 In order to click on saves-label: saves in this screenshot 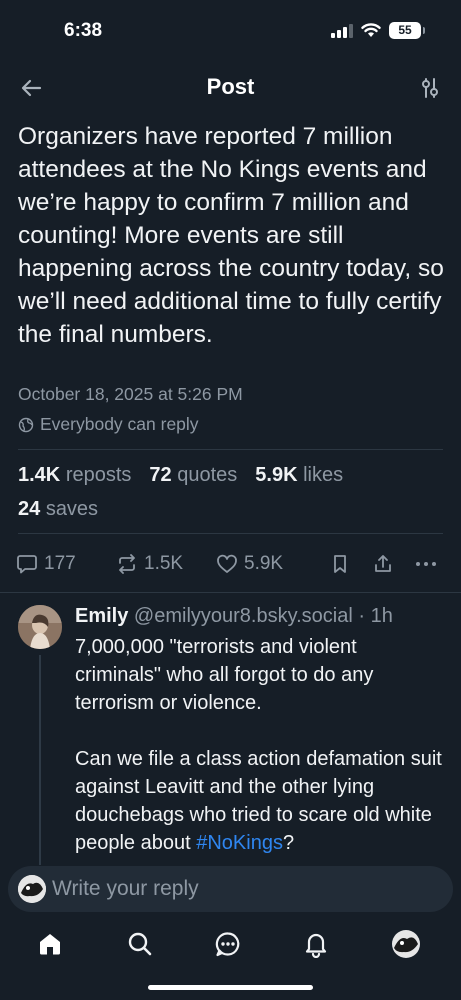, I will do `click(72, 509)`.